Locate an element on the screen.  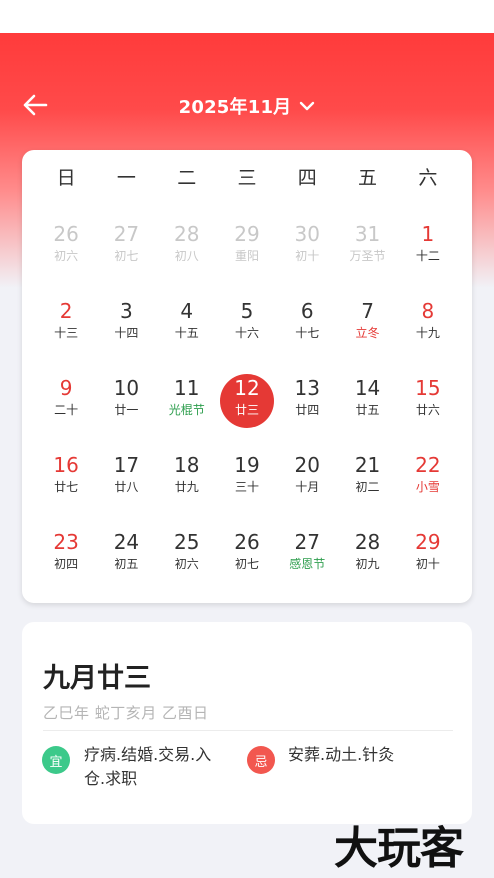
day-cell: 28 初八 is located at coordinates (187, 242).